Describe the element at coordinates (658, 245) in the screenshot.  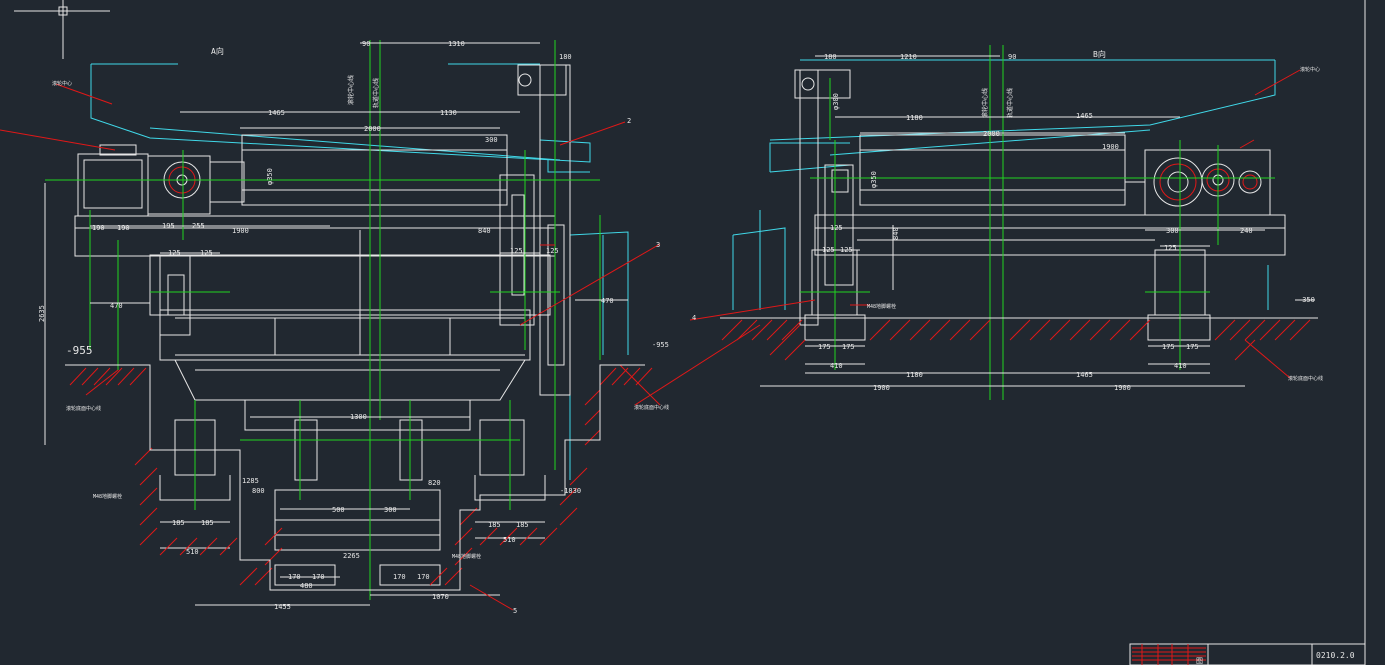
I see `a-leader-3: 3` at that location.